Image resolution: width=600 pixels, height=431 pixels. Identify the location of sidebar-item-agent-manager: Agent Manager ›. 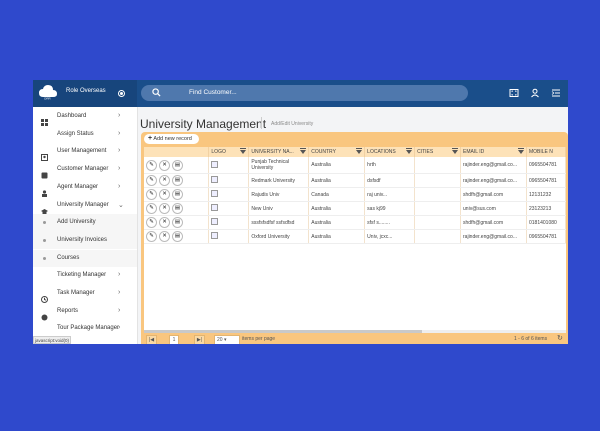
(85, 188).